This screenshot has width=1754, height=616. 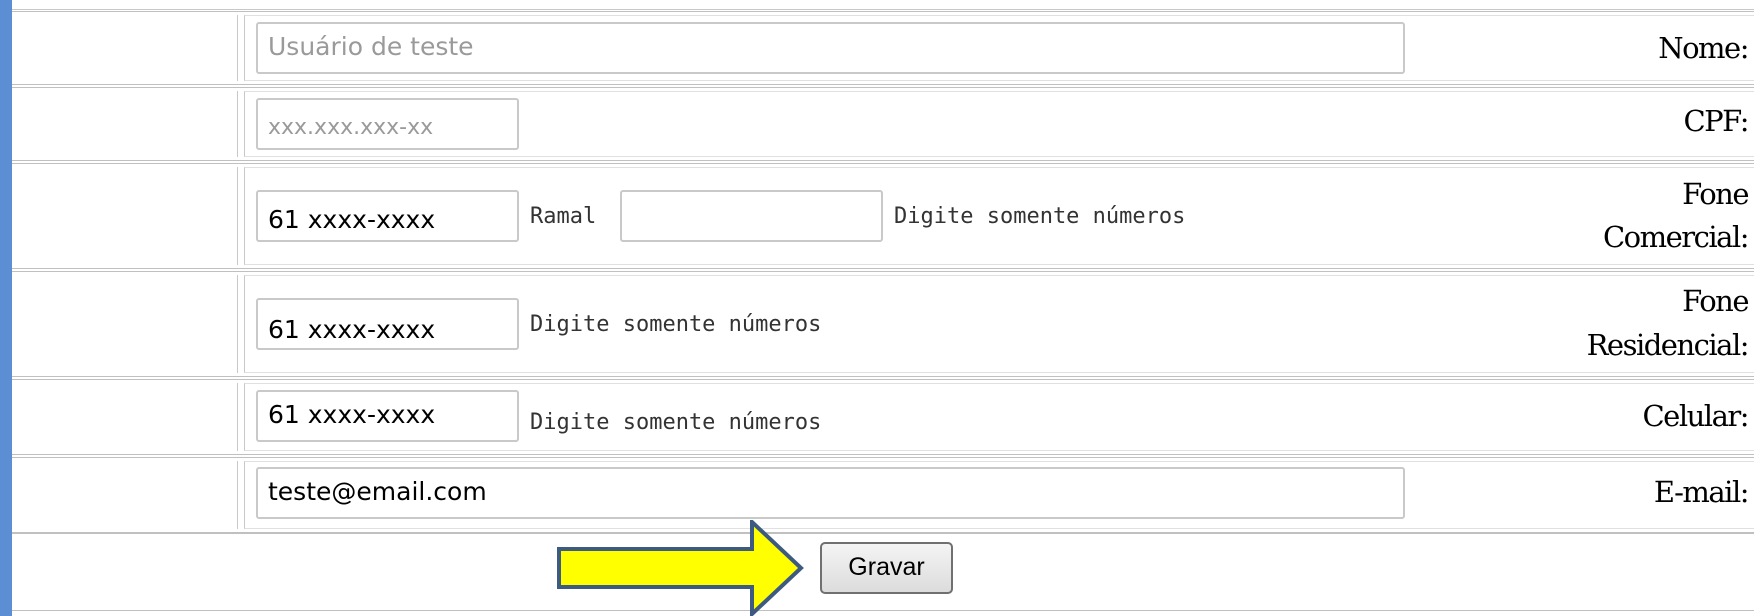 What do you see at coordinates (387, 124) in the screenshot?
I see `cpf-input: xxx.xxx.xxx-xx` at bounding box center [387, 124].